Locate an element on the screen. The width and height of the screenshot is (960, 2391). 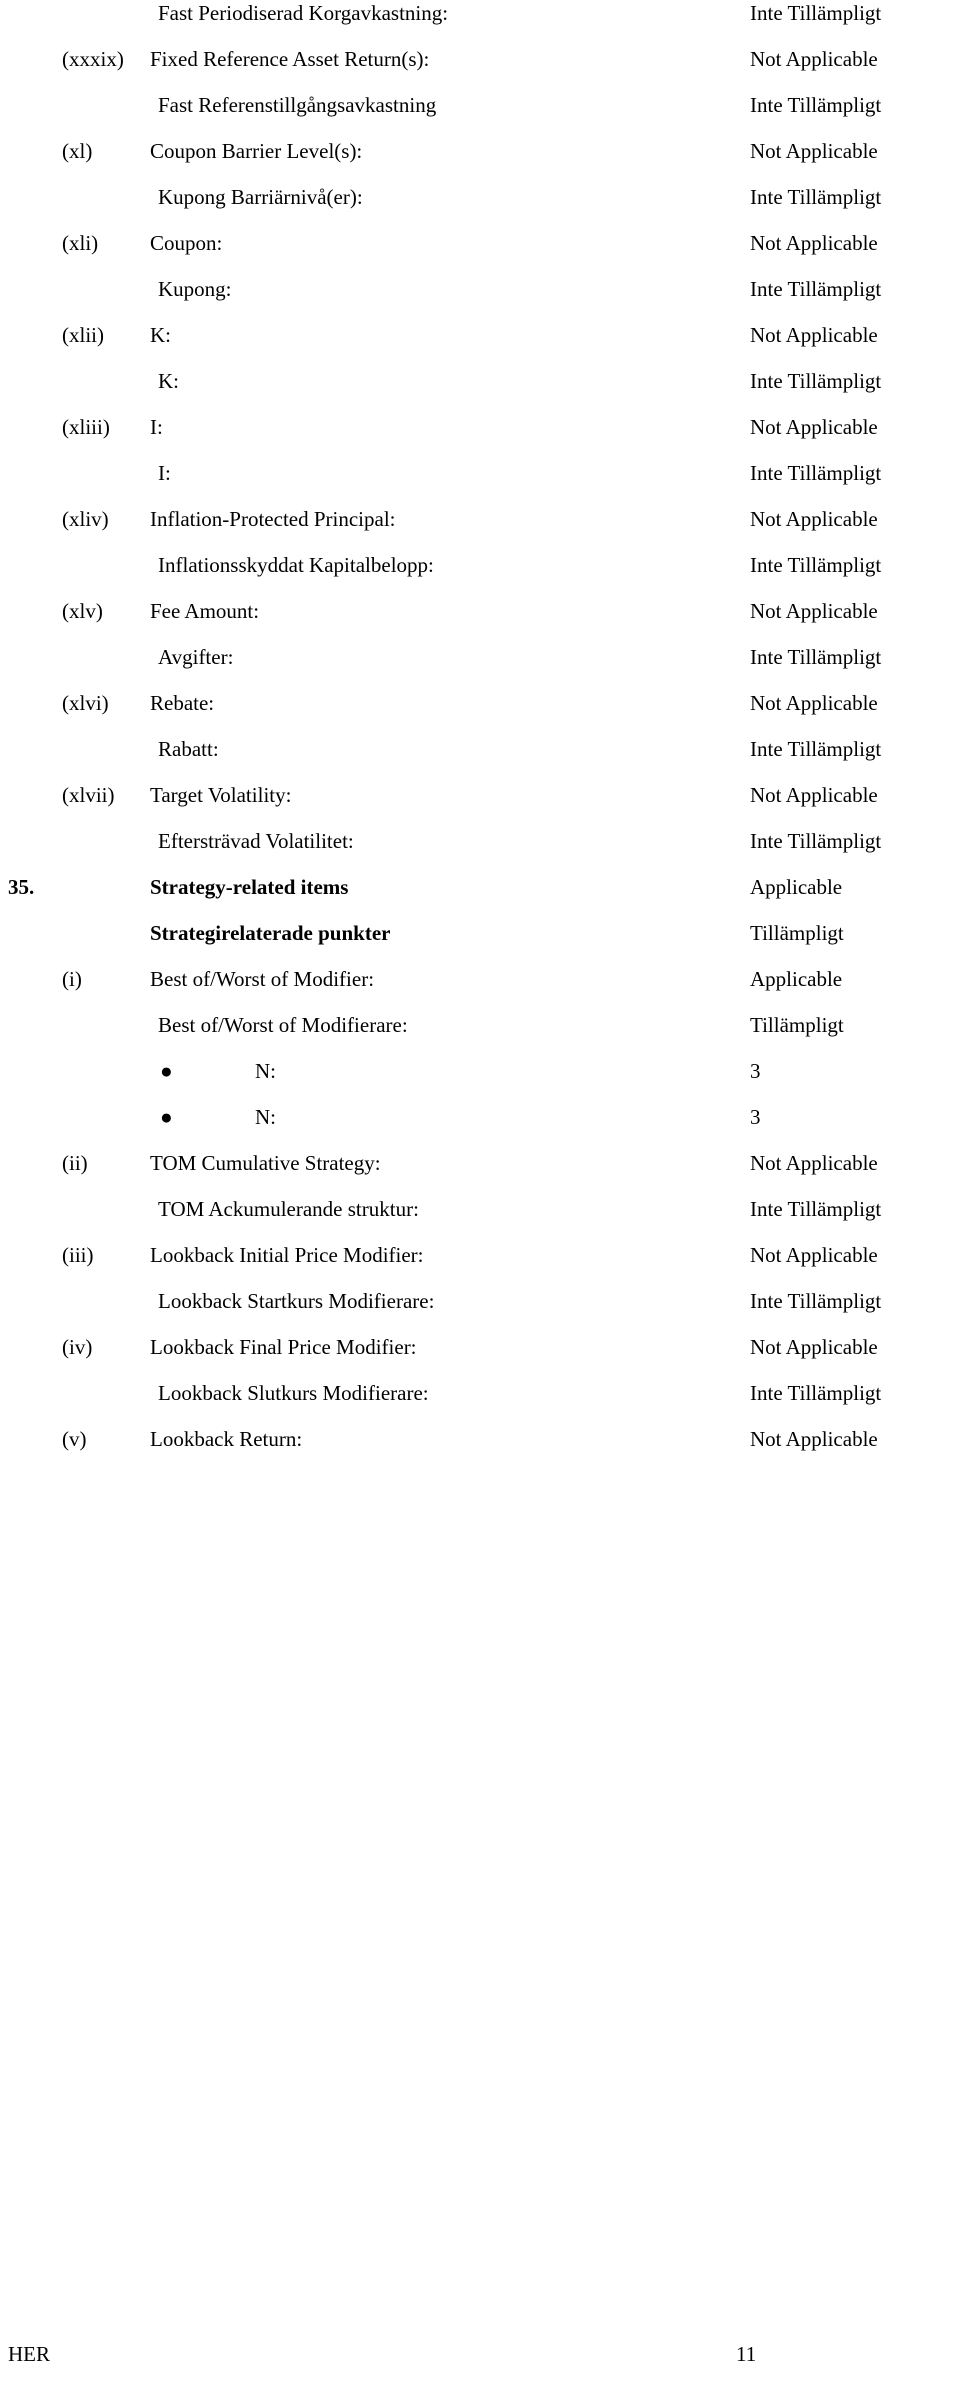
section-row: Strategirelaterade punkter Tillämpligt is located at coordinates (480, 943).